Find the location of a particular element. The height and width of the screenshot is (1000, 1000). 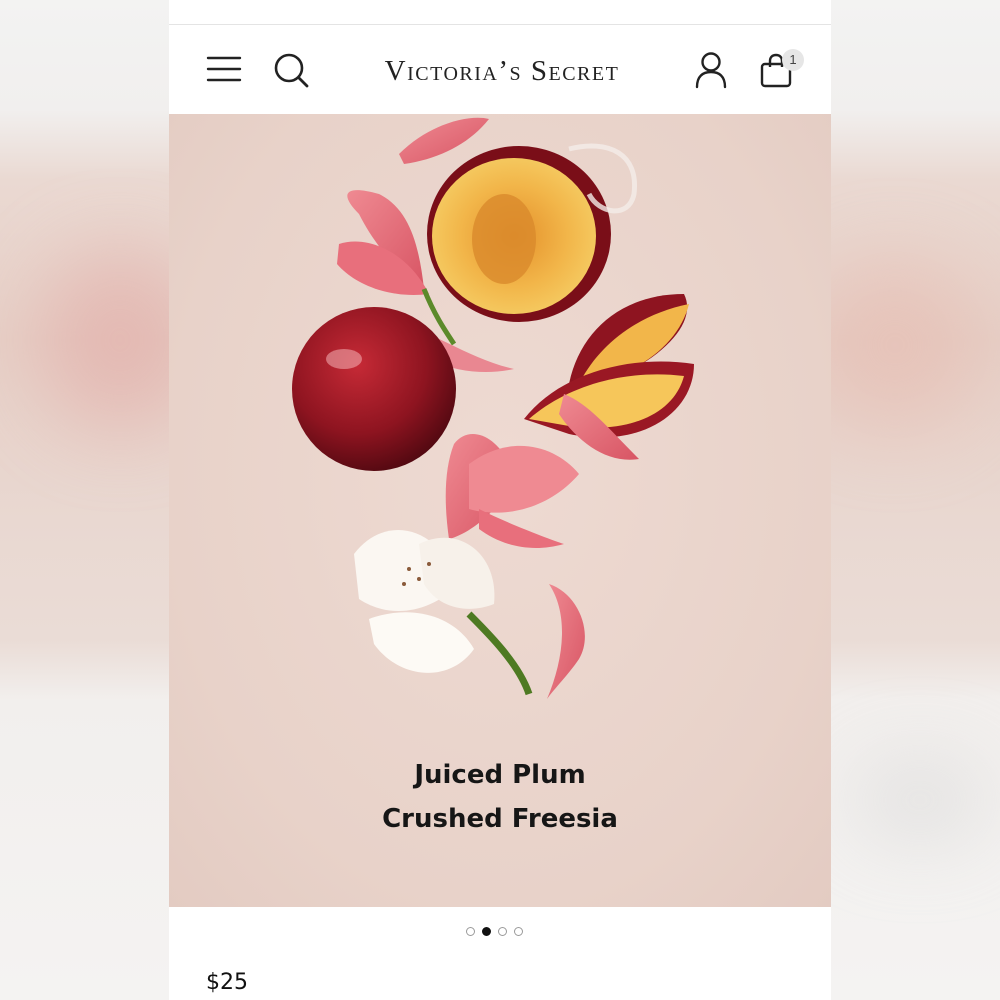

account-icon is located at coordinates (711, 70).